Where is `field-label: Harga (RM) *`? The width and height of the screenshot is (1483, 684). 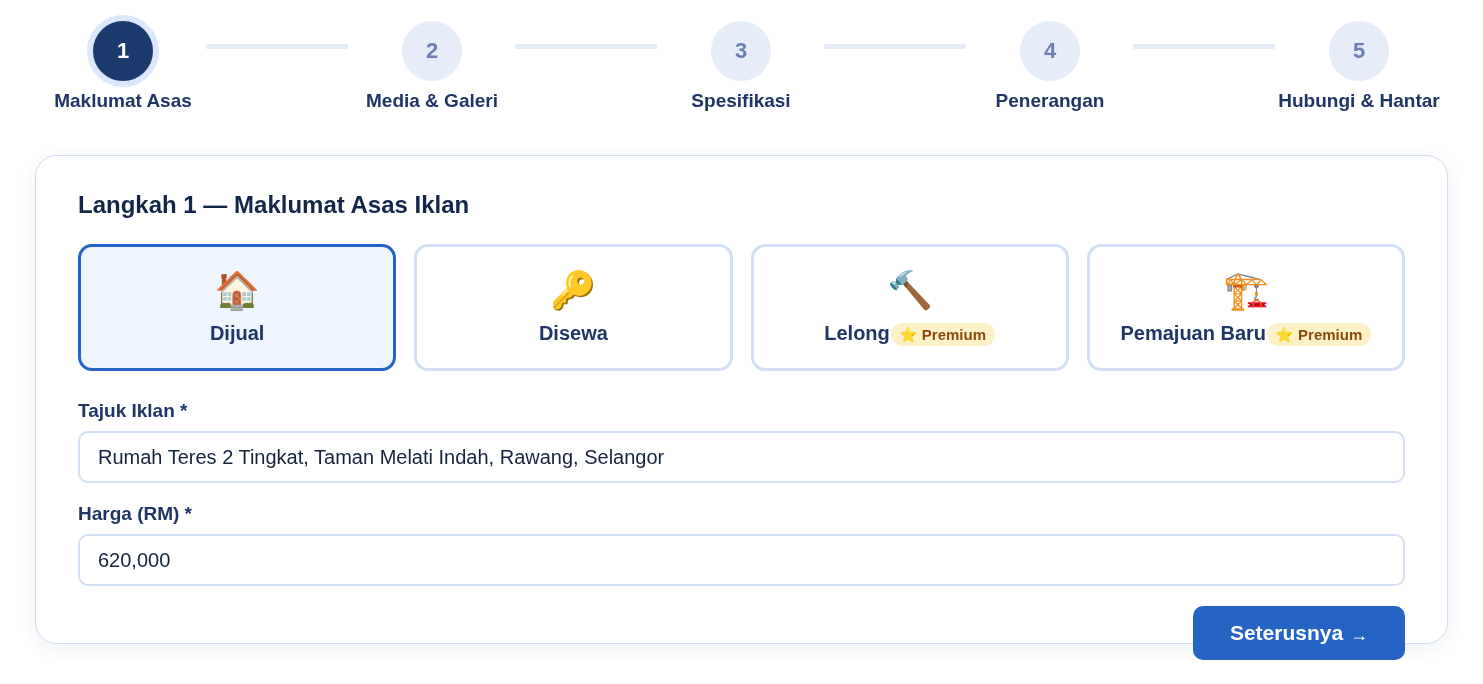 field-label: Harga (RM) * is located at coordinates (135, 514).